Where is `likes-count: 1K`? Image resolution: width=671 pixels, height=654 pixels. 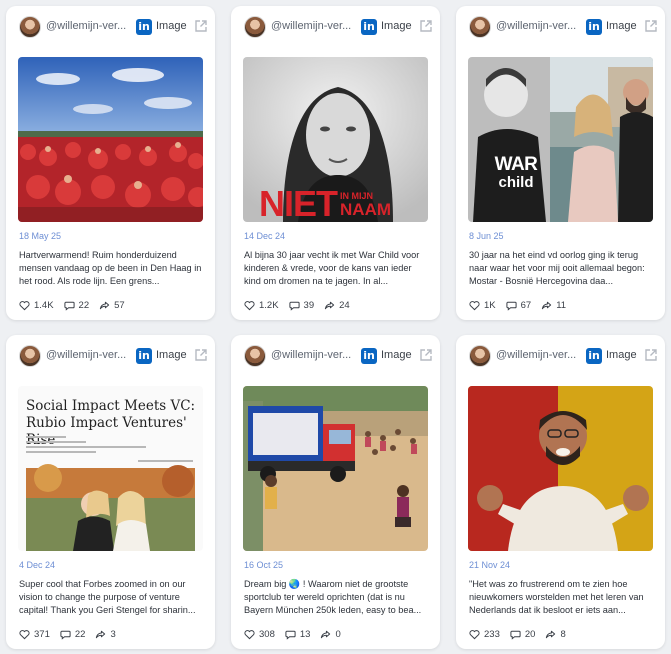 likes-count: 1K is located at coordinates (490, 305).